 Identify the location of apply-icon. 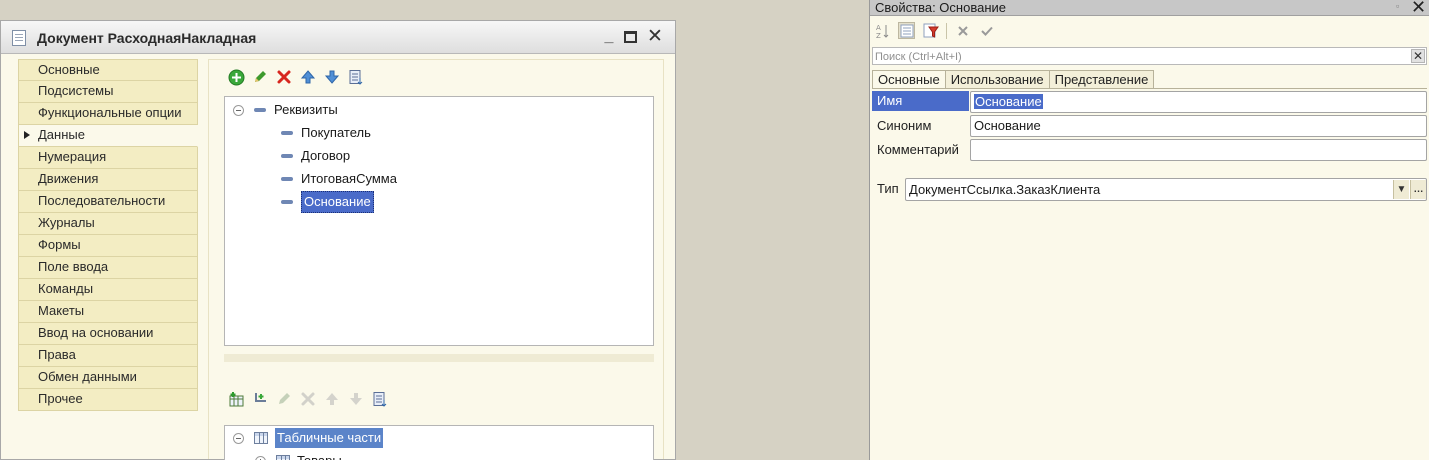
(986, 30).